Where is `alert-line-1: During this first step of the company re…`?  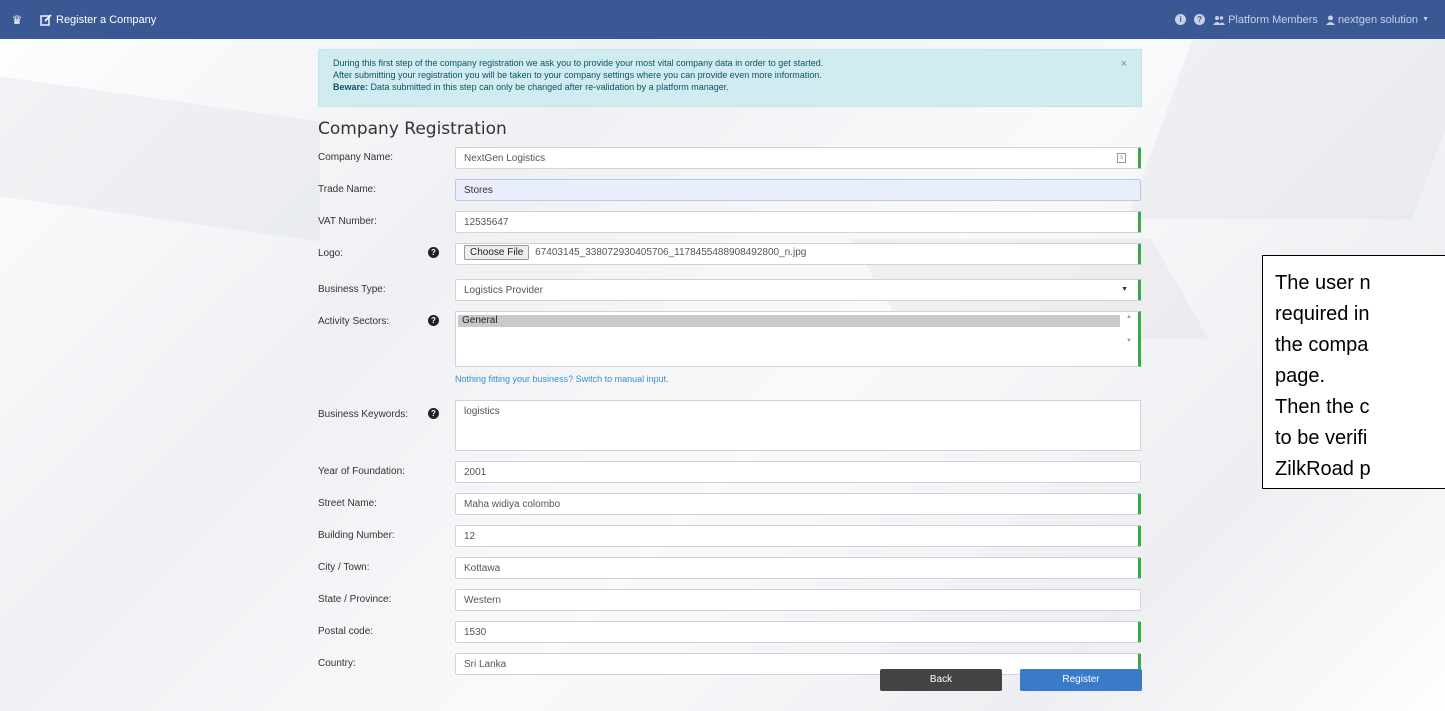 alert-line-1: During this first step of the company re… is located at coordinates (578, 63).